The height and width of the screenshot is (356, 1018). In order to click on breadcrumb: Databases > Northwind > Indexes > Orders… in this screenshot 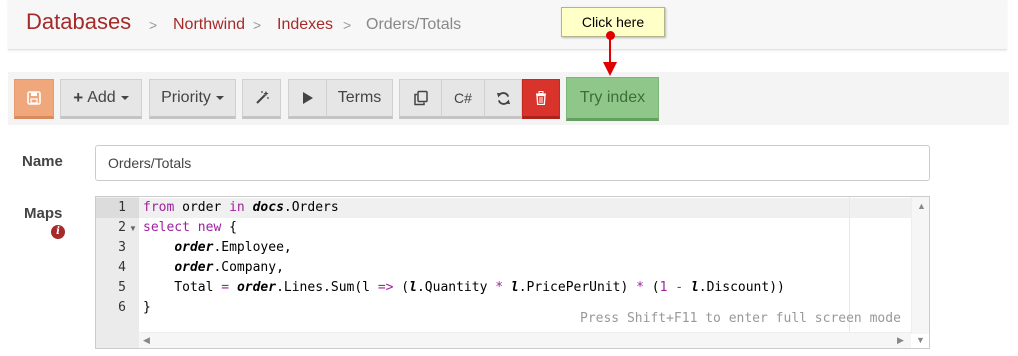, I will do `click(507, 25)`.